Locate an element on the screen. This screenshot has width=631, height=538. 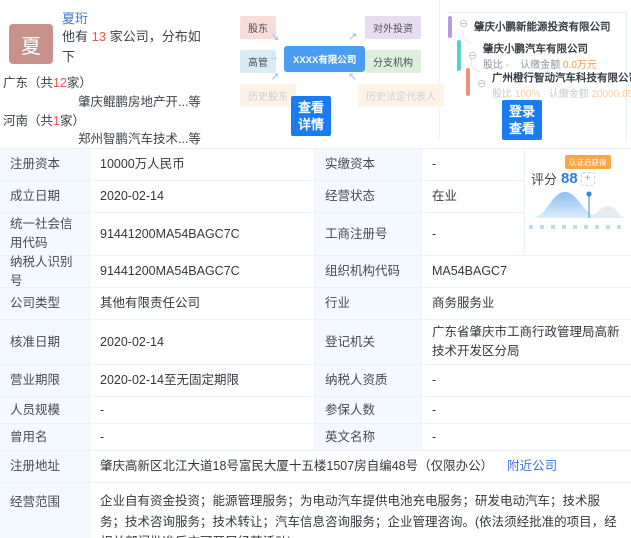
field-label: 工商注册号 is located at coordinates (368, 234).